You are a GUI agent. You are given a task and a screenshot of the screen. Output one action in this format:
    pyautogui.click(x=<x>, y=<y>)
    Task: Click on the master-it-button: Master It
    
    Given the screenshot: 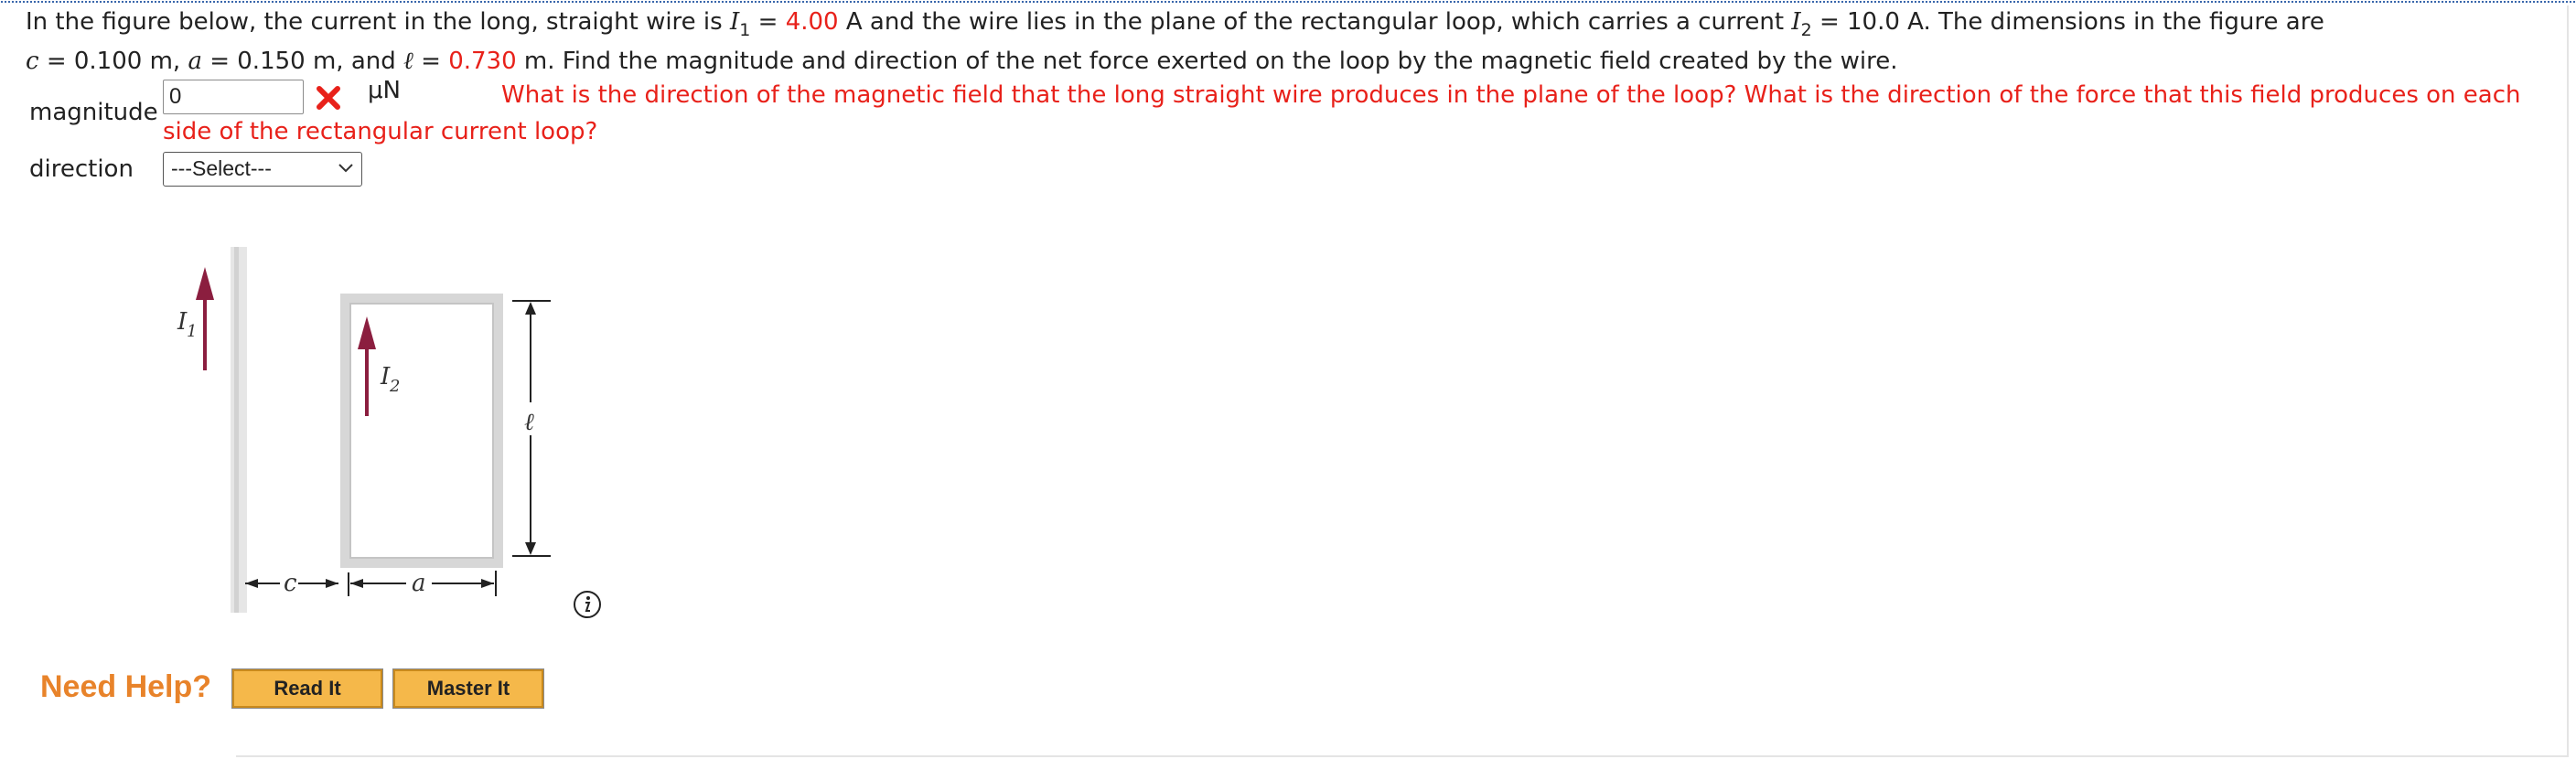 What is the action you would take?
    pyautogui.click(x=468, y=689)
    